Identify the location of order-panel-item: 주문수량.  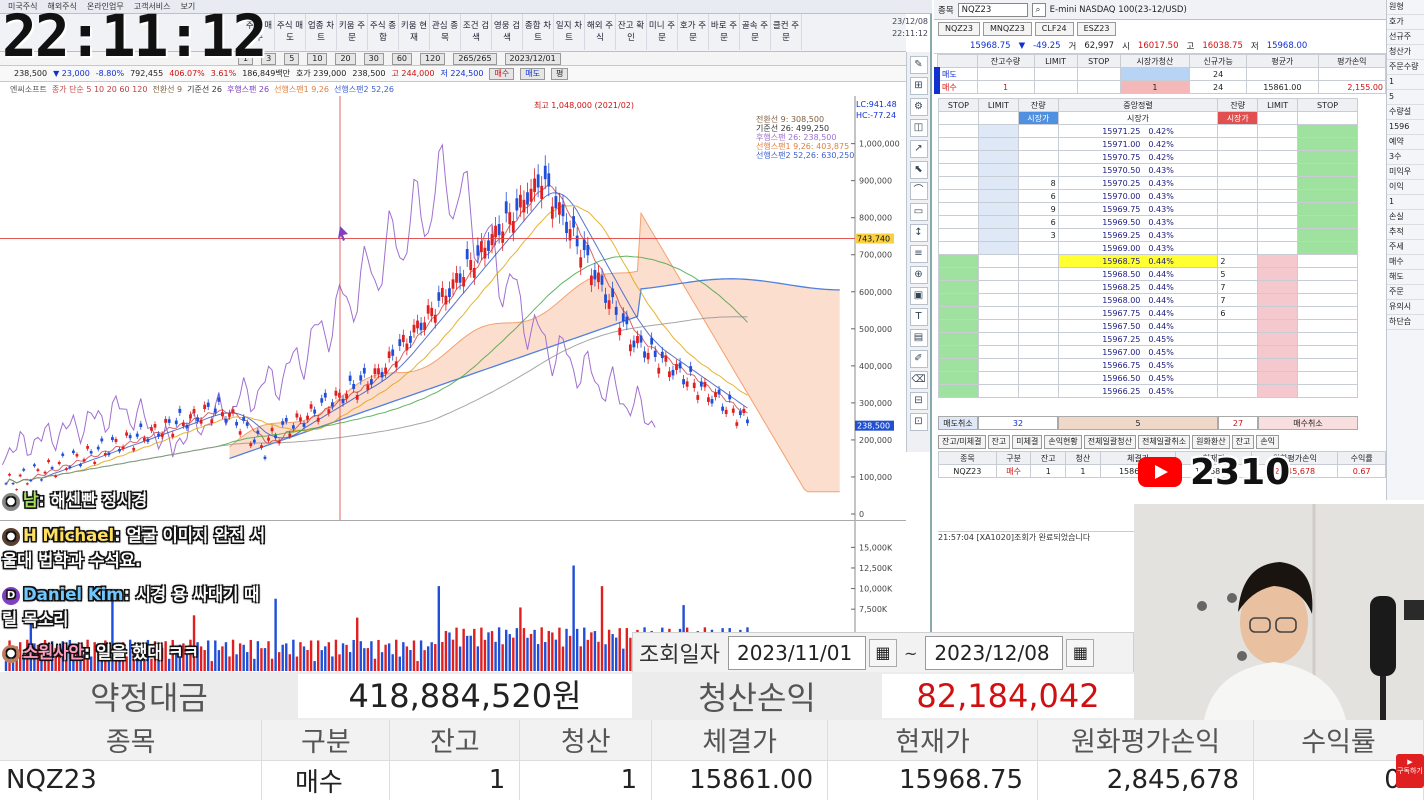
(1405, 67).